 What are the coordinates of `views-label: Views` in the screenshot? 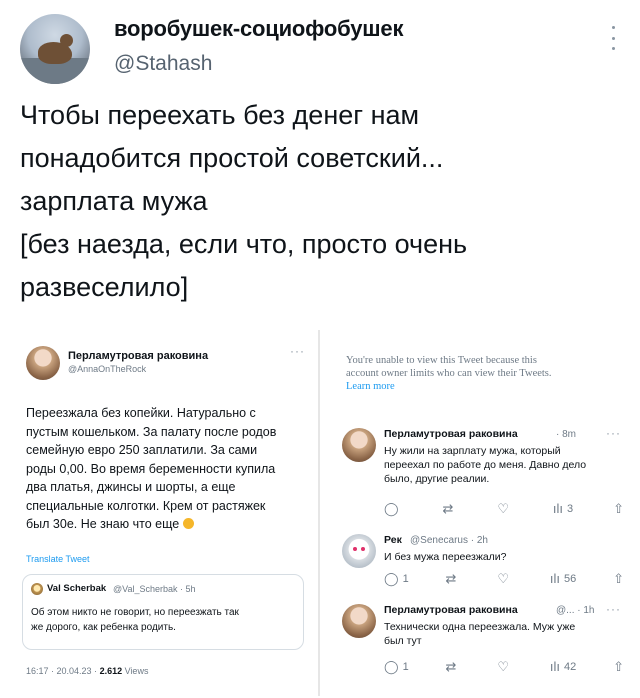 It's located at (135, 671).